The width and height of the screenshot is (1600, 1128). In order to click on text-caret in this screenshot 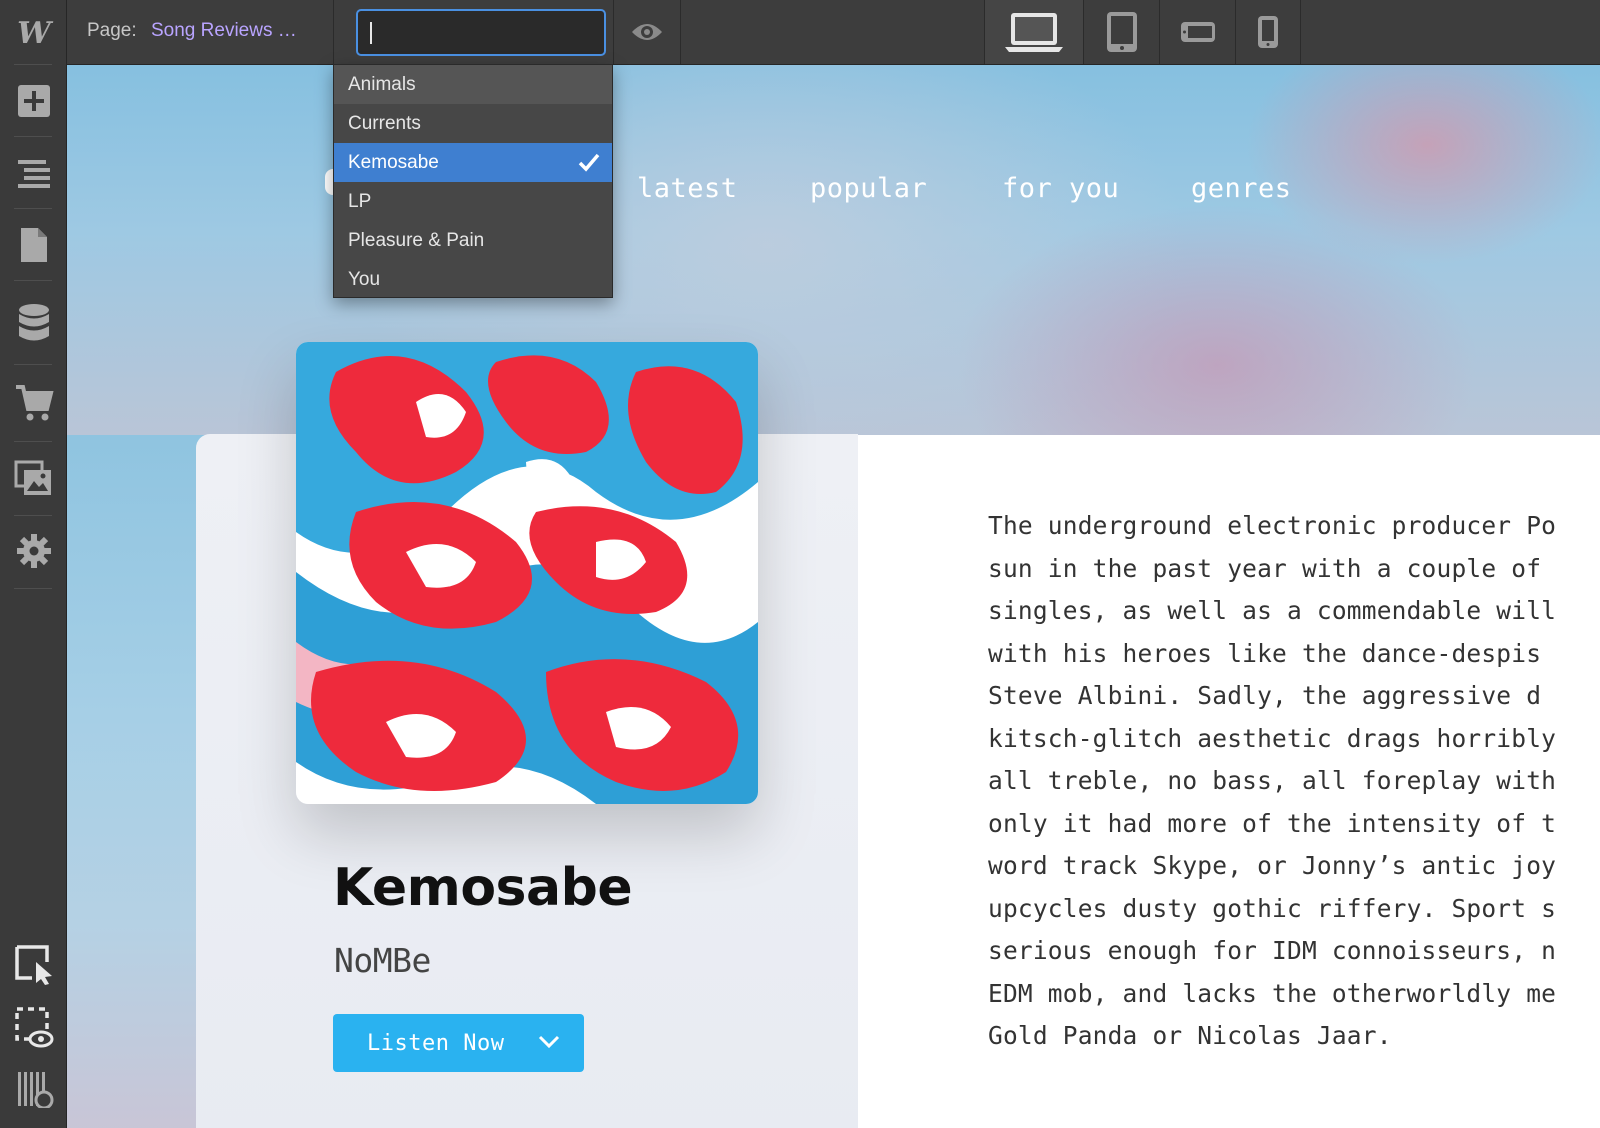, I will do `click(371, 33)`.